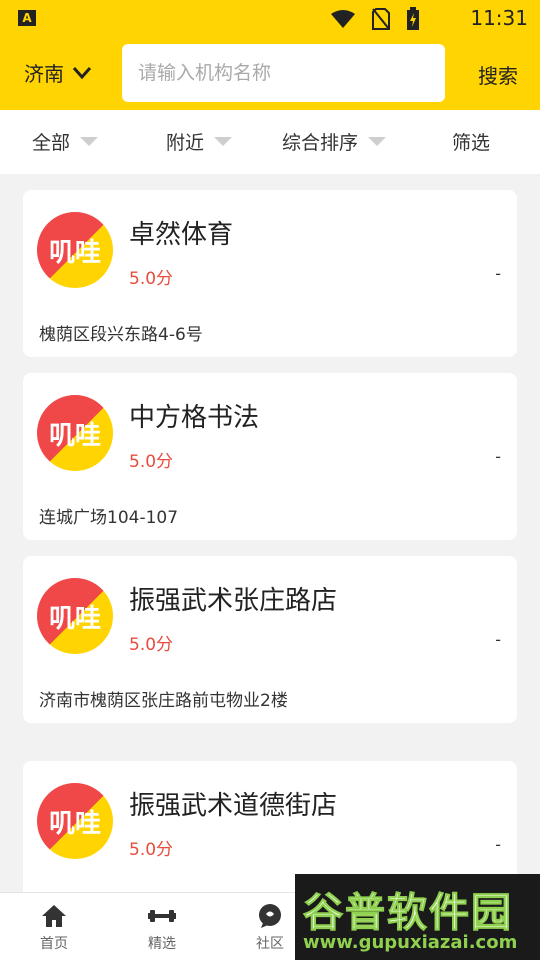 This screenshot has width=540, height=960. What do you see at coordinates (82, 72) in the screenshot?
I see `chevron-down-icon` at bounding box center [82, 72].